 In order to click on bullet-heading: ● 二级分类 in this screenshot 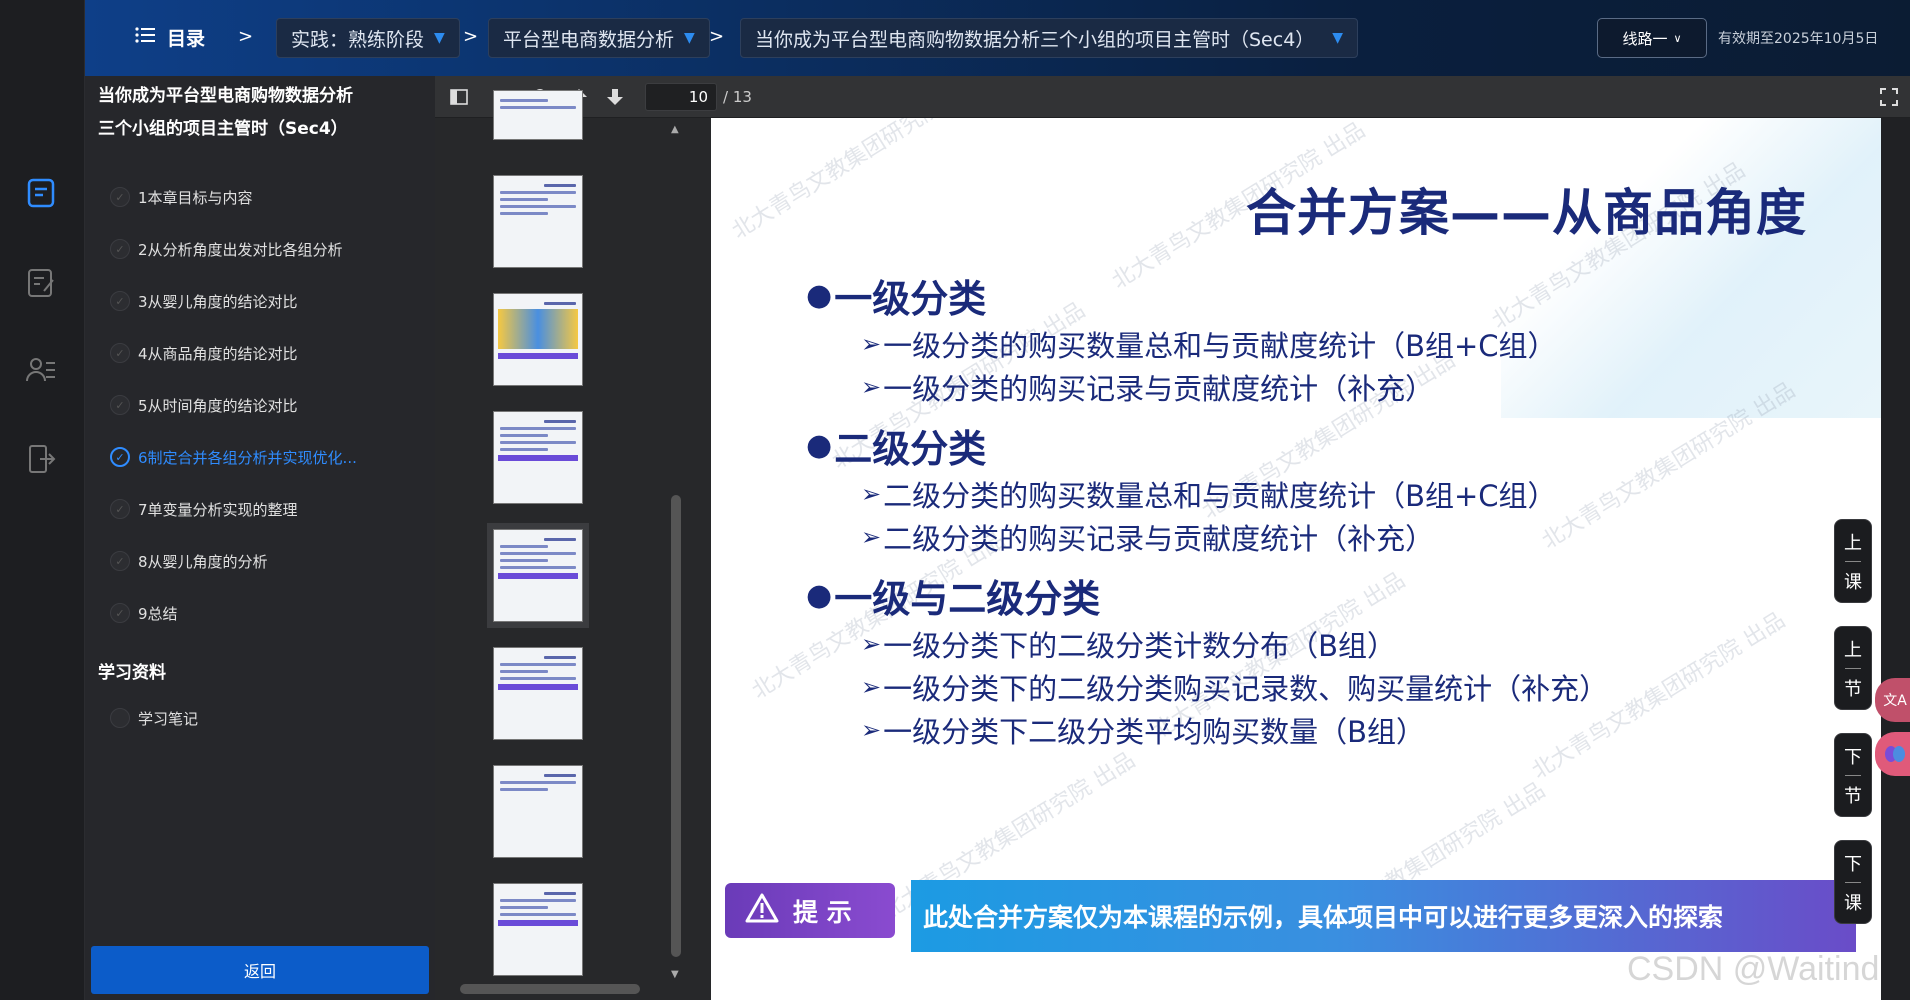, I will do `click(896, 445)`.